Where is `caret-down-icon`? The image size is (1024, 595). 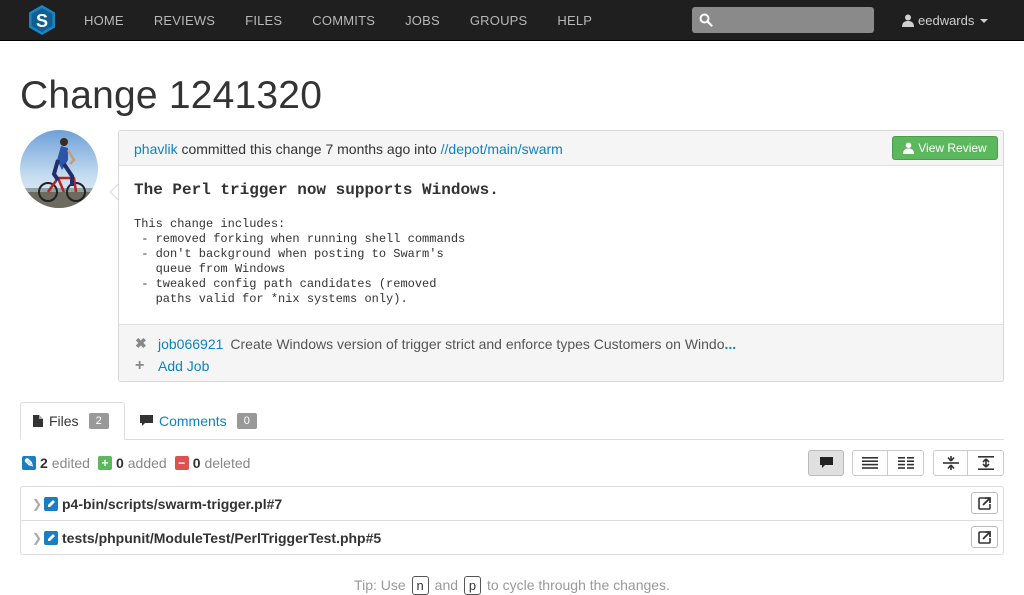
caret-down-icon is located at coordinates (984, 20).